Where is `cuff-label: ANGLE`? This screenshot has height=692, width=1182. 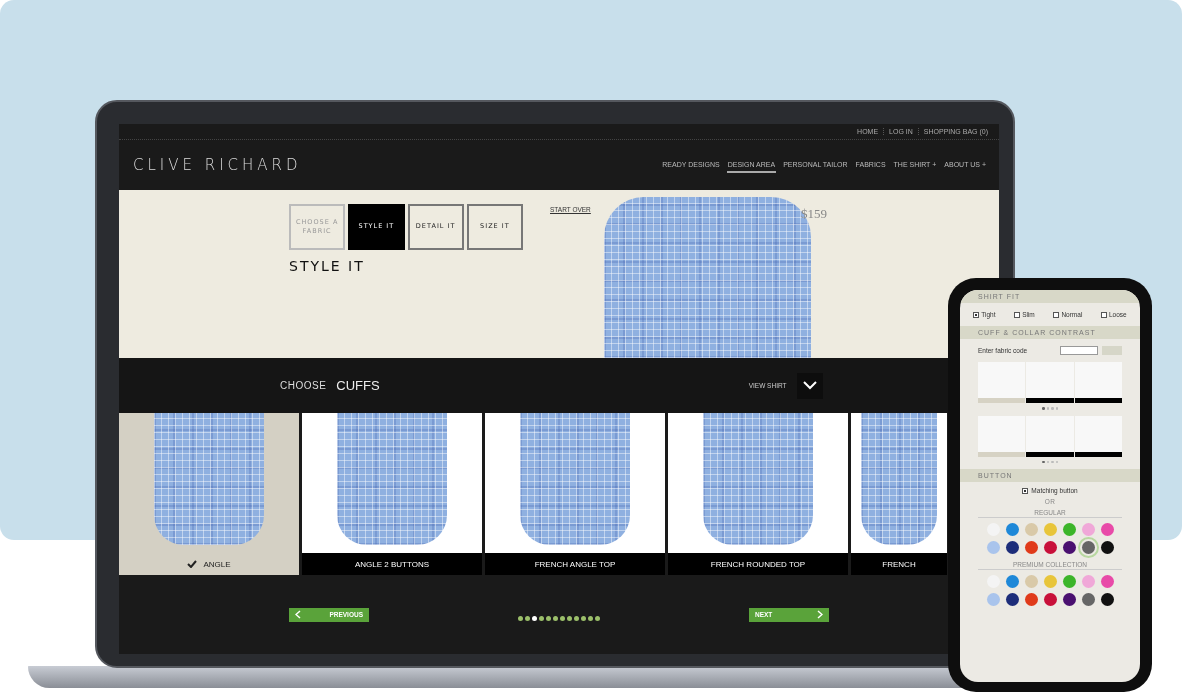 cuff-label: ANGLE is located at coordinates (217, 564).